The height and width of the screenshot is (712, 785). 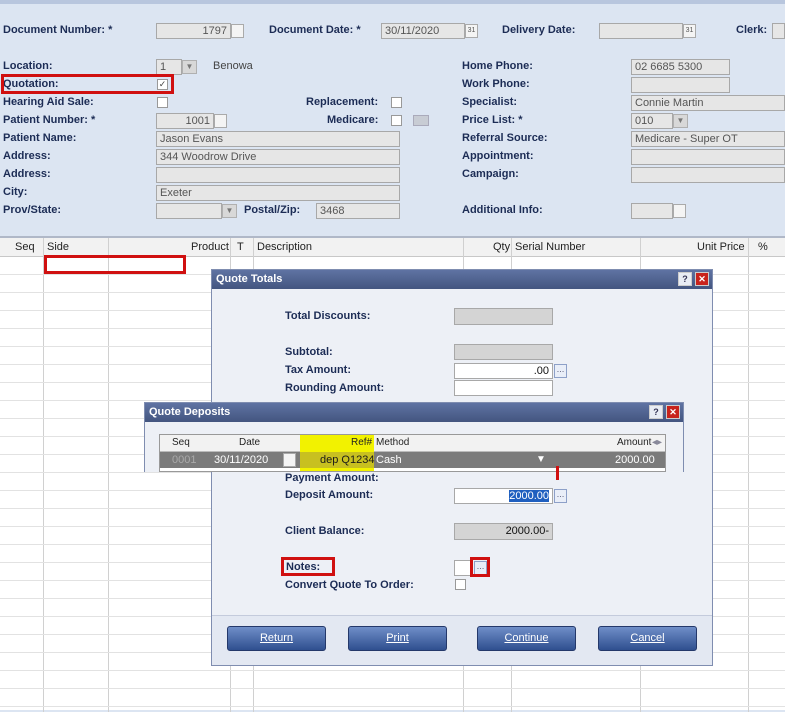 What do you see at coordinates (189, 211) in the screenshot?
I see `prov-state-field` at bounding box center [189, 211].